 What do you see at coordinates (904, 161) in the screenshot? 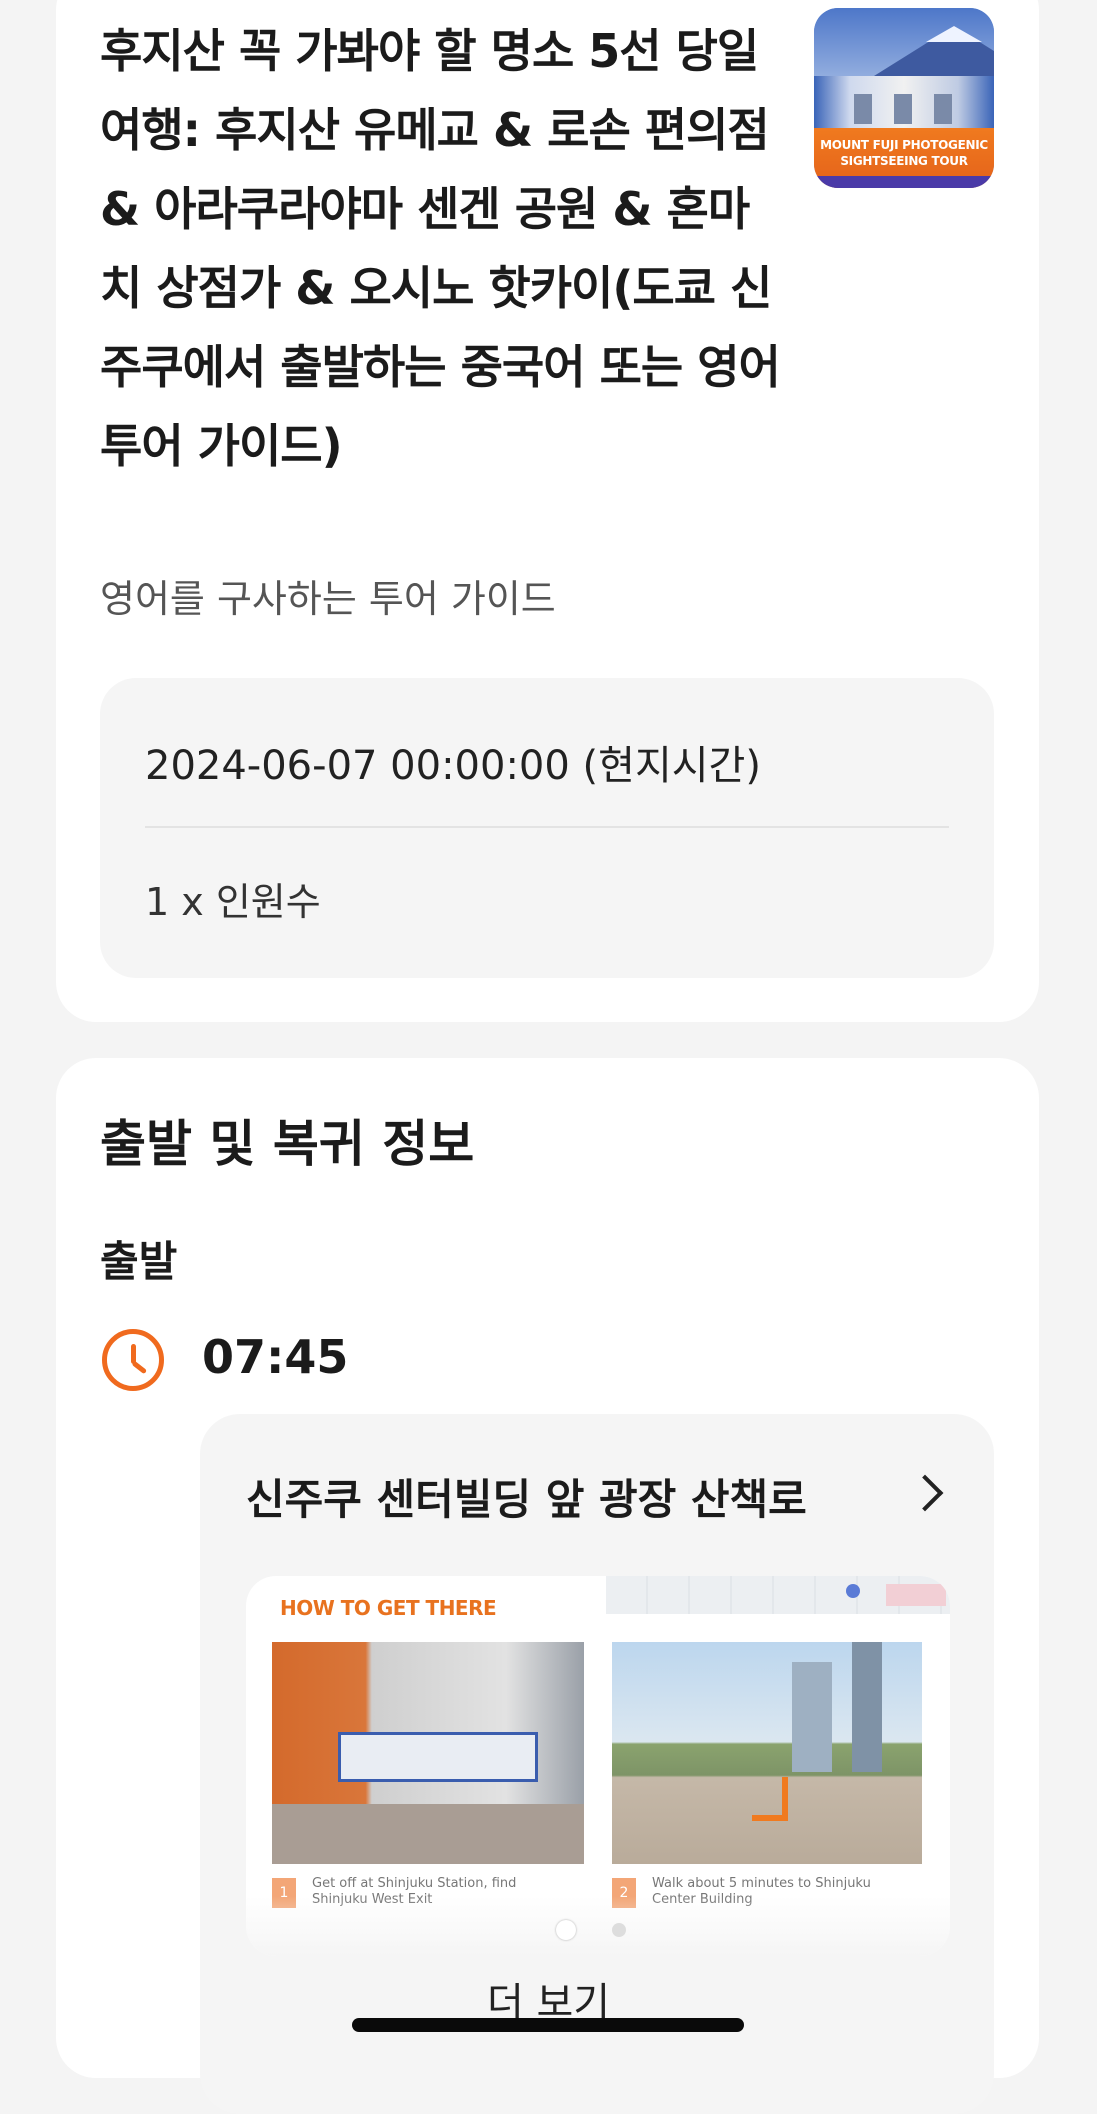
I see `thumbnail-banner-line2: SIGHTSEEING TOUR` at bounding box center [904, 161].